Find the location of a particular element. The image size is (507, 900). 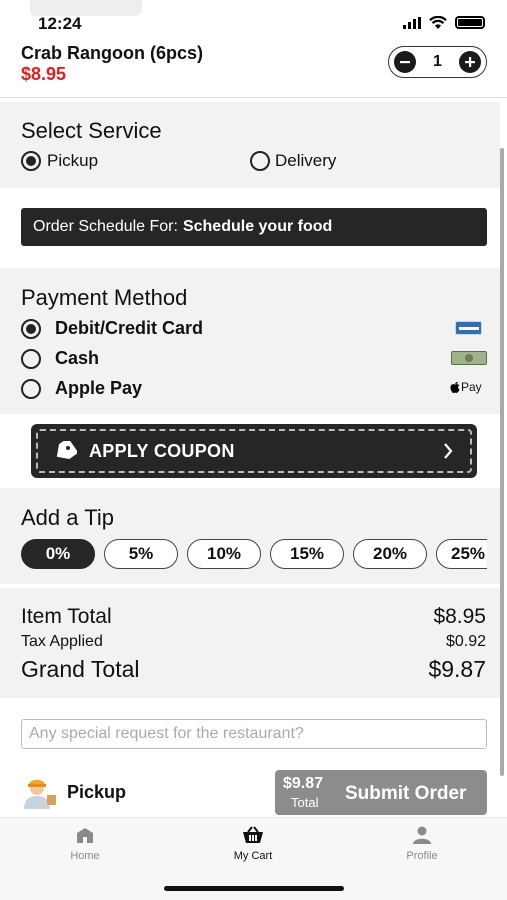

tab-home: Home is located at coordinates (85, 844).